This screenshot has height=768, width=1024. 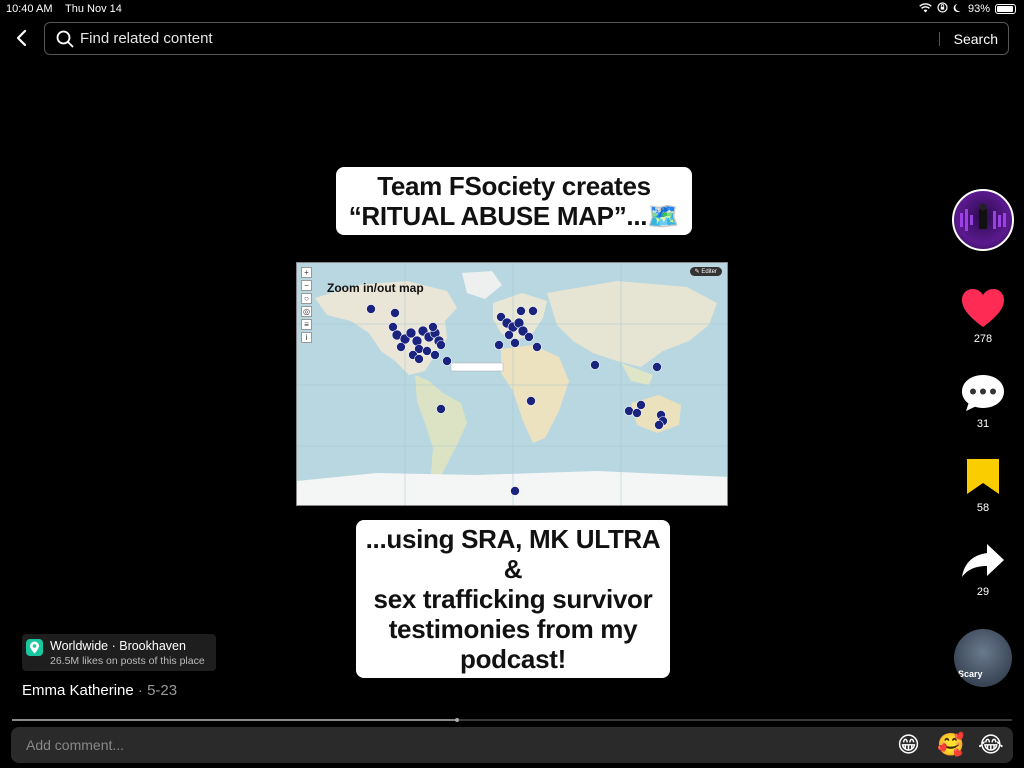 What do you see at coordinates (983, 560) in the screenshot?
I see `share-arrow-icon` at bounding box center [983, 560].